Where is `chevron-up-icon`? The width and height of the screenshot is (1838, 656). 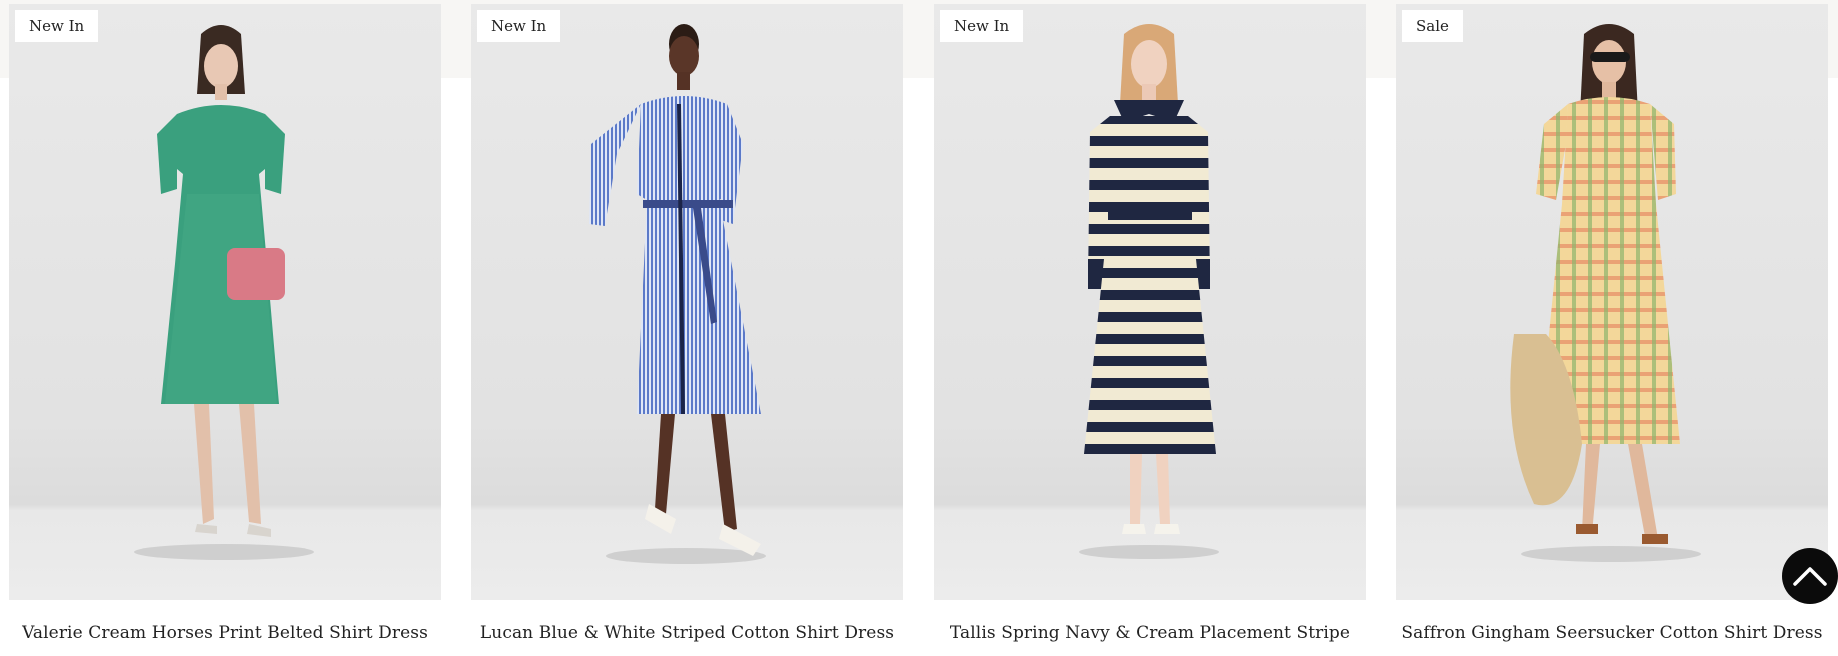
chevron-up-icon is located at coordinates (1810, 576).